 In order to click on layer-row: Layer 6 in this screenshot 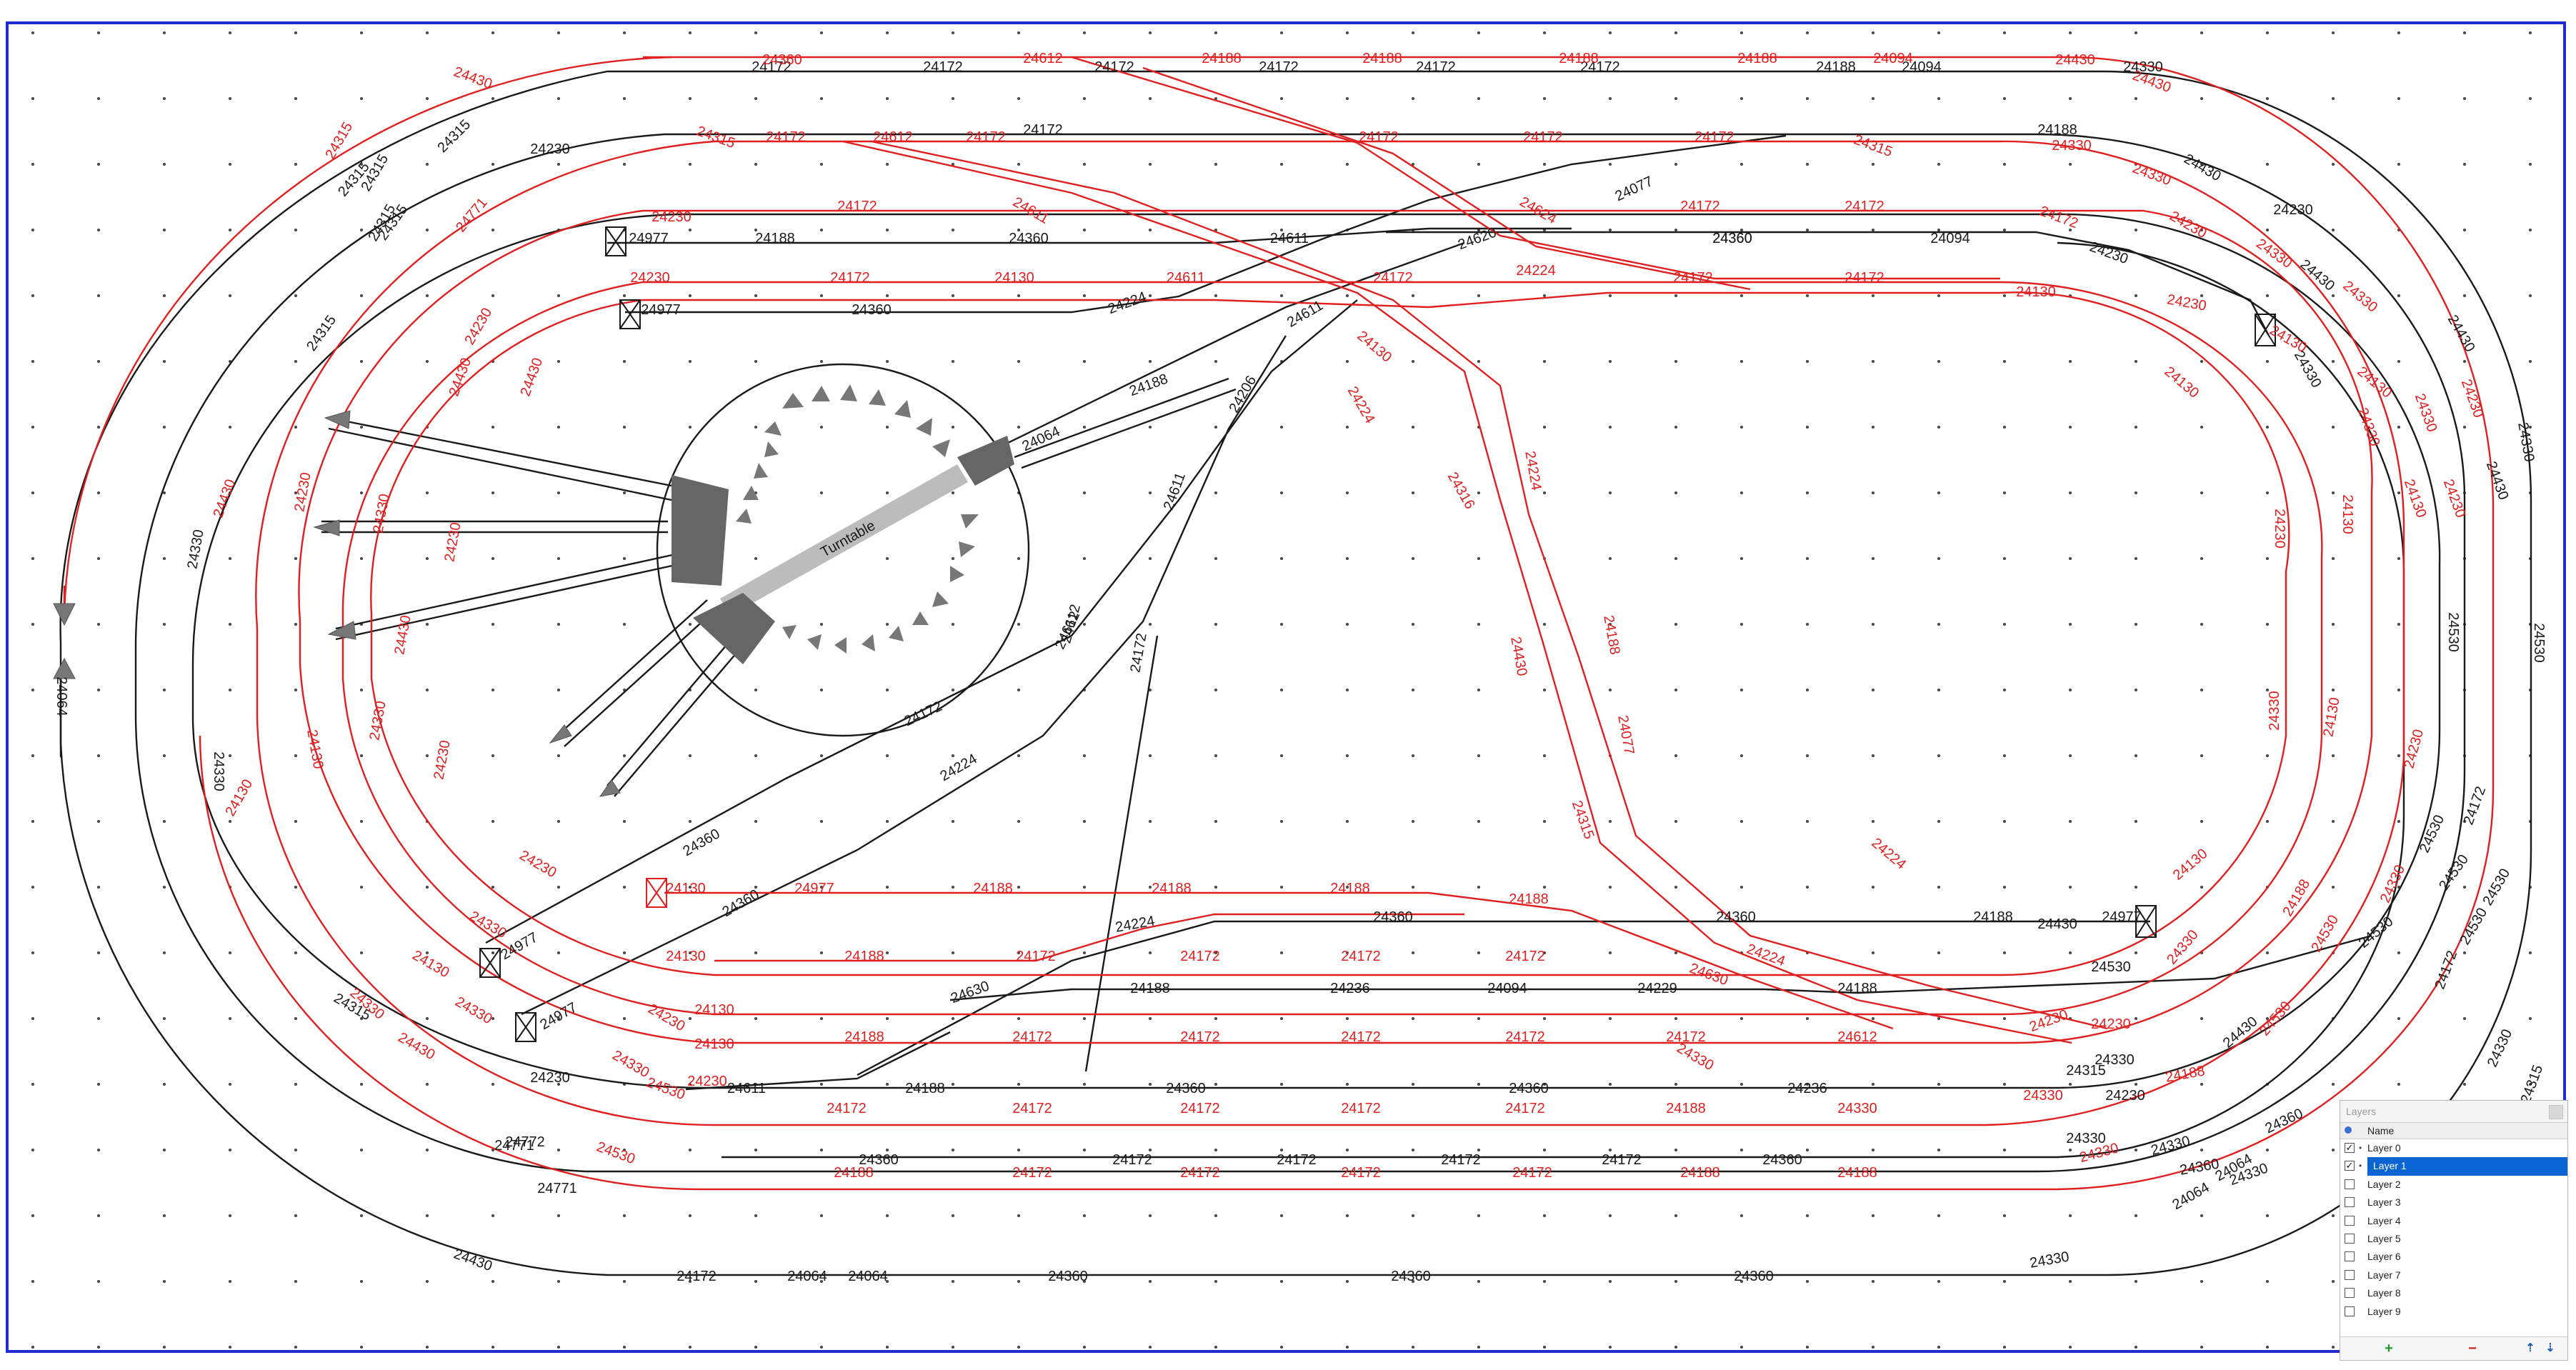, I will do `click(2453, 1257)`.